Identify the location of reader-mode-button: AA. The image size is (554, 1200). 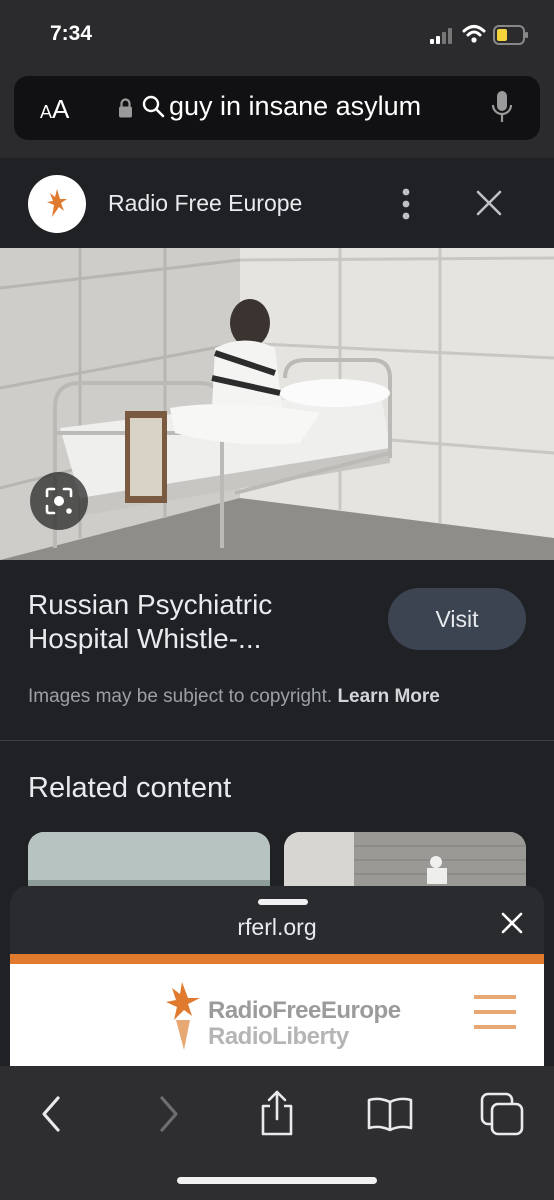
(54, 109).